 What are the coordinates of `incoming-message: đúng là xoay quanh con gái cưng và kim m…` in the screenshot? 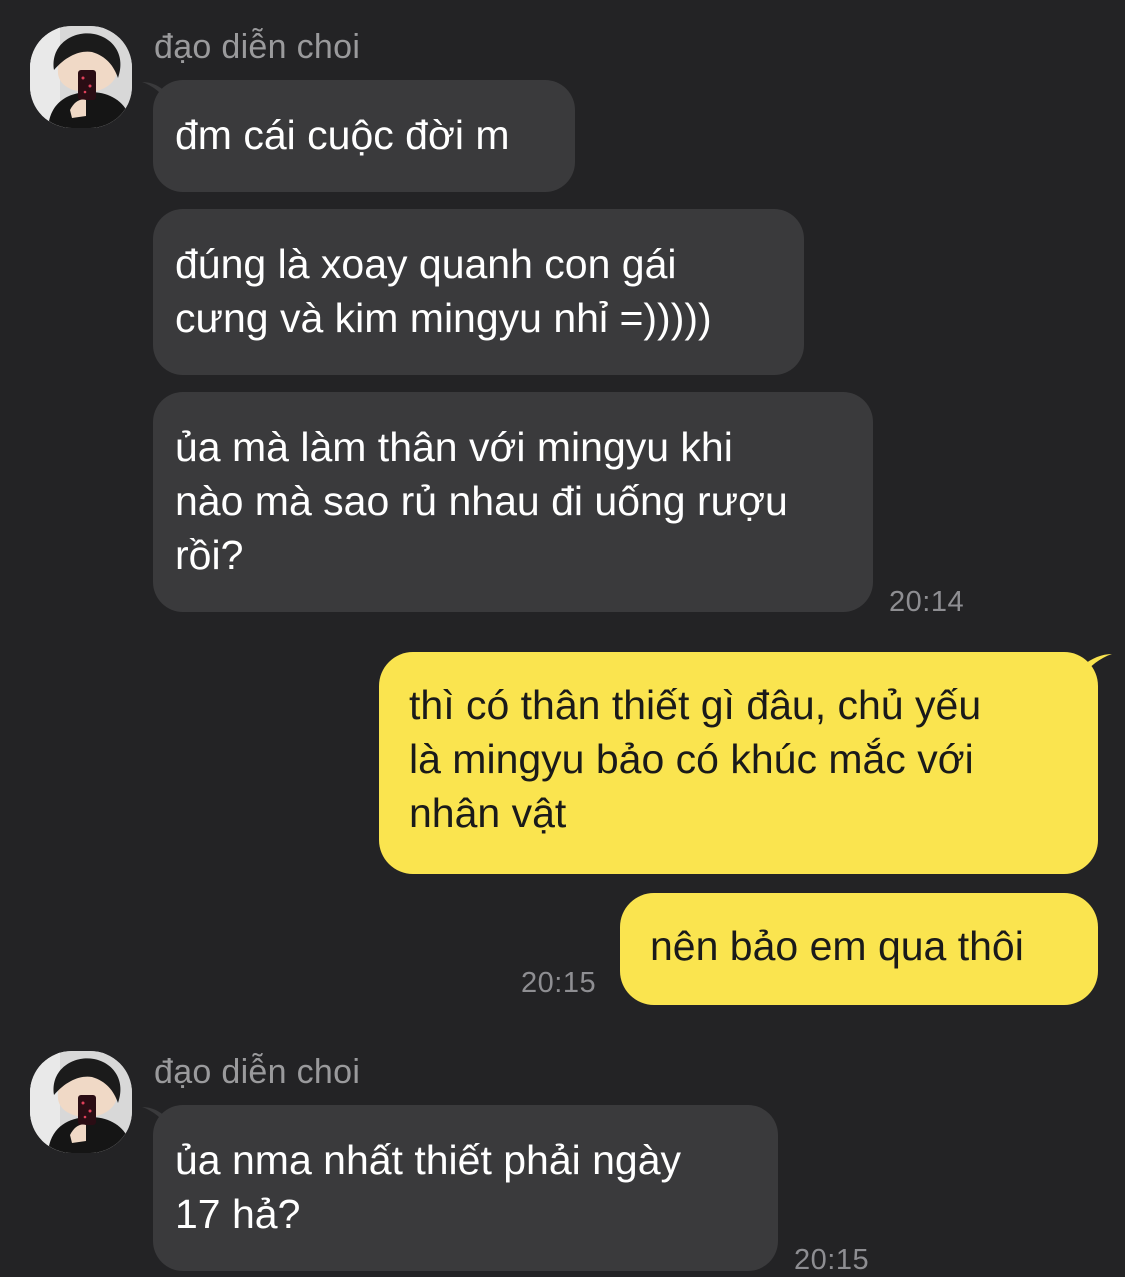 It's located at (478, 292).